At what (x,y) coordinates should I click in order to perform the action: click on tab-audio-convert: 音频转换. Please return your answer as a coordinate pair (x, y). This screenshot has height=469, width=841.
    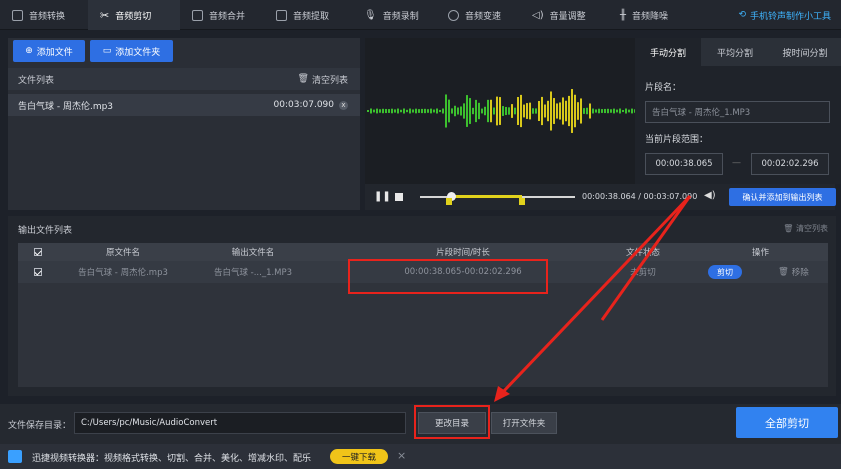
    Looking at the image, I should click on (44, 15).